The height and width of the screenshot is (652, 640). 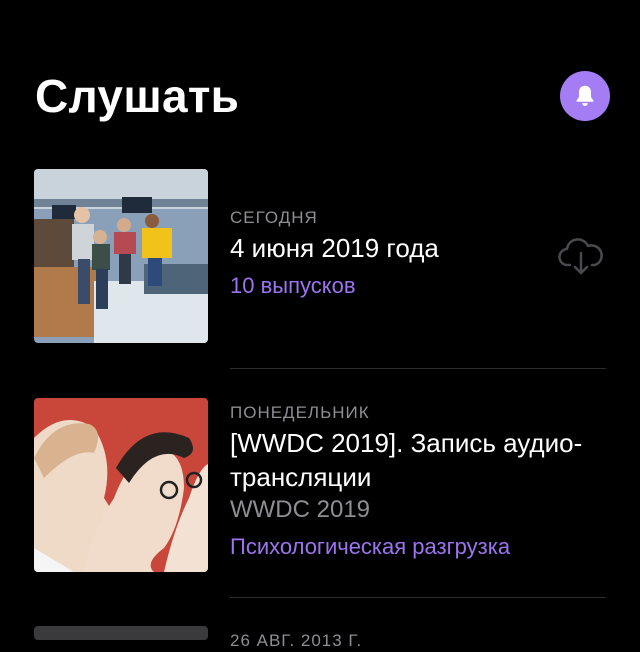 I want to click on cloud-download-icon, so click(x=581, y=255).